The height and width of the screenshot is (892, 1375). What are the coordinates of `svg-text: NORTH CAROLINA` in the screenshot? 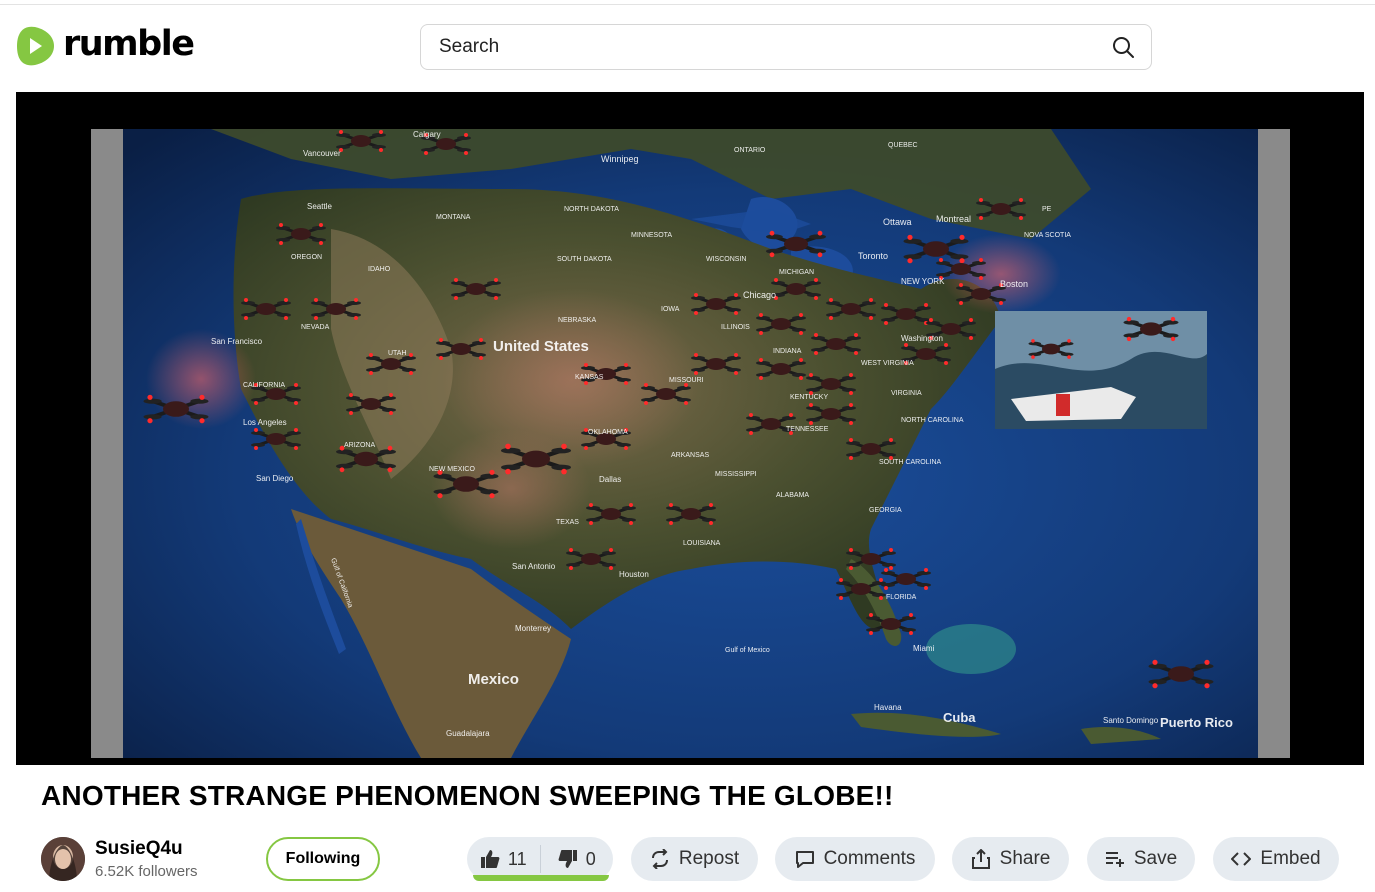 It's located at (932, 420).